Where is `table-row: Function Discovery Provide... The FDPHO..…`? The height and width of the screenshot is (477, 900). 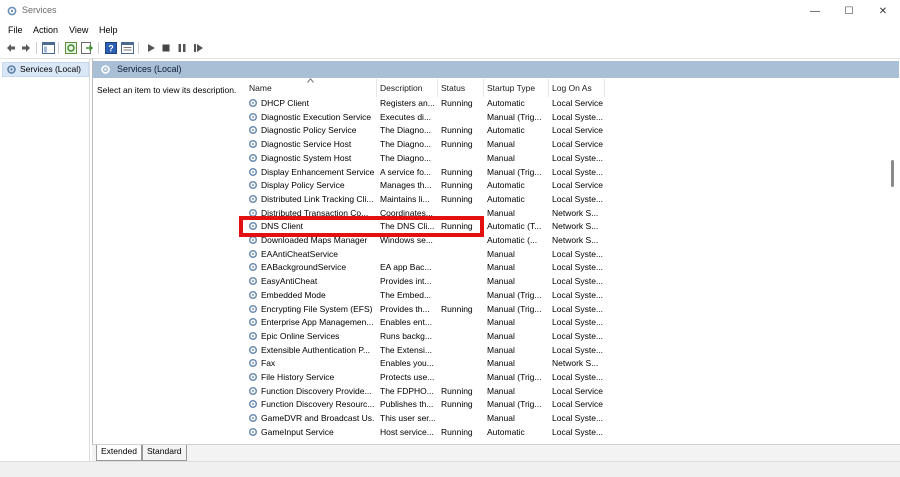
table-row: Function Discovery Provide... The FDPHO..… is located at coordinates (425, 392).